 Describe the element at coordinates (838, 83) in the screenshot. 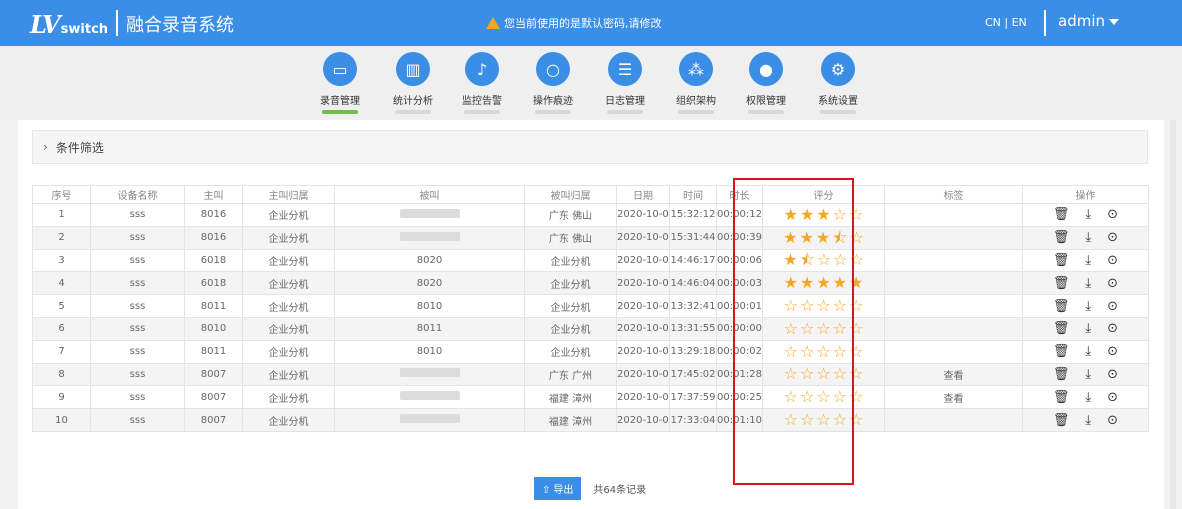

I see `nav-item: ⚙ 系统设置` at that location.